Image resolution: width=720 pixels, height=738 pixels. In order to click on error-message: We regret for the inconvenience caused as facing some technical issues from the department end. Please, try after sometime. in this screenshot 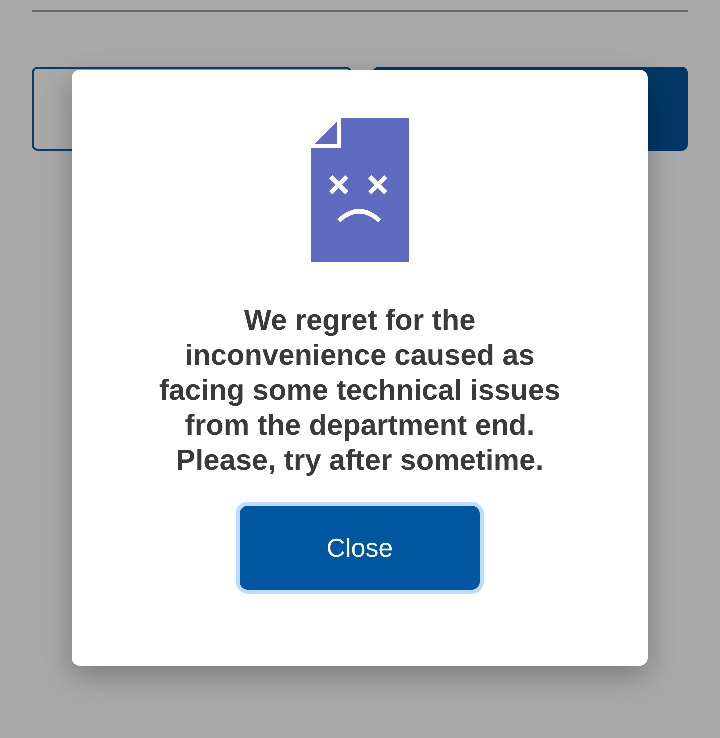, I will do `click(360, 391)`.